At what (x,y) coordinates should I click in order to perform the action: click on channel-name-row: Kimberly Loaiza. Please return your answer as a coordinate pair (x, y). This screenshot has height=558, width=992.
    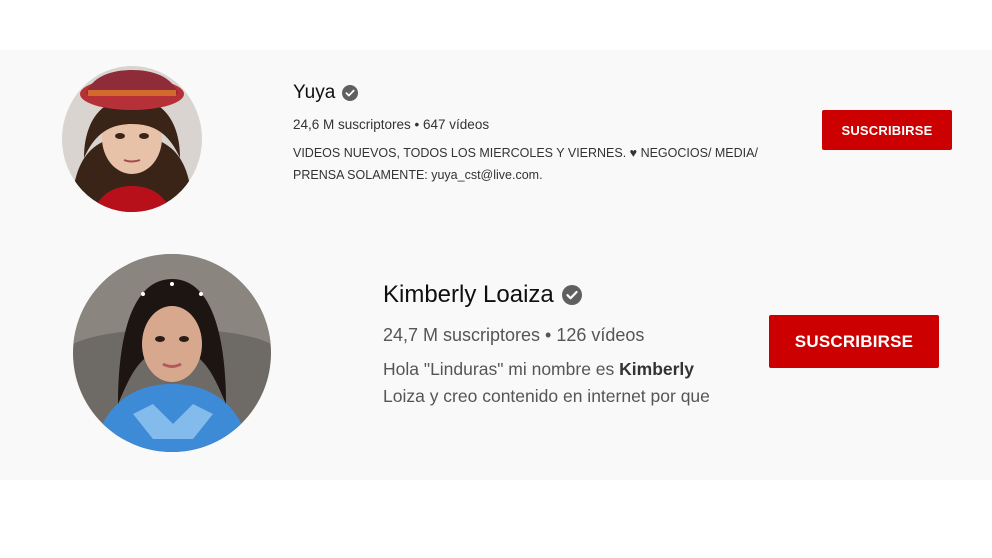
    Looking at the image, I should click on (482, 295).